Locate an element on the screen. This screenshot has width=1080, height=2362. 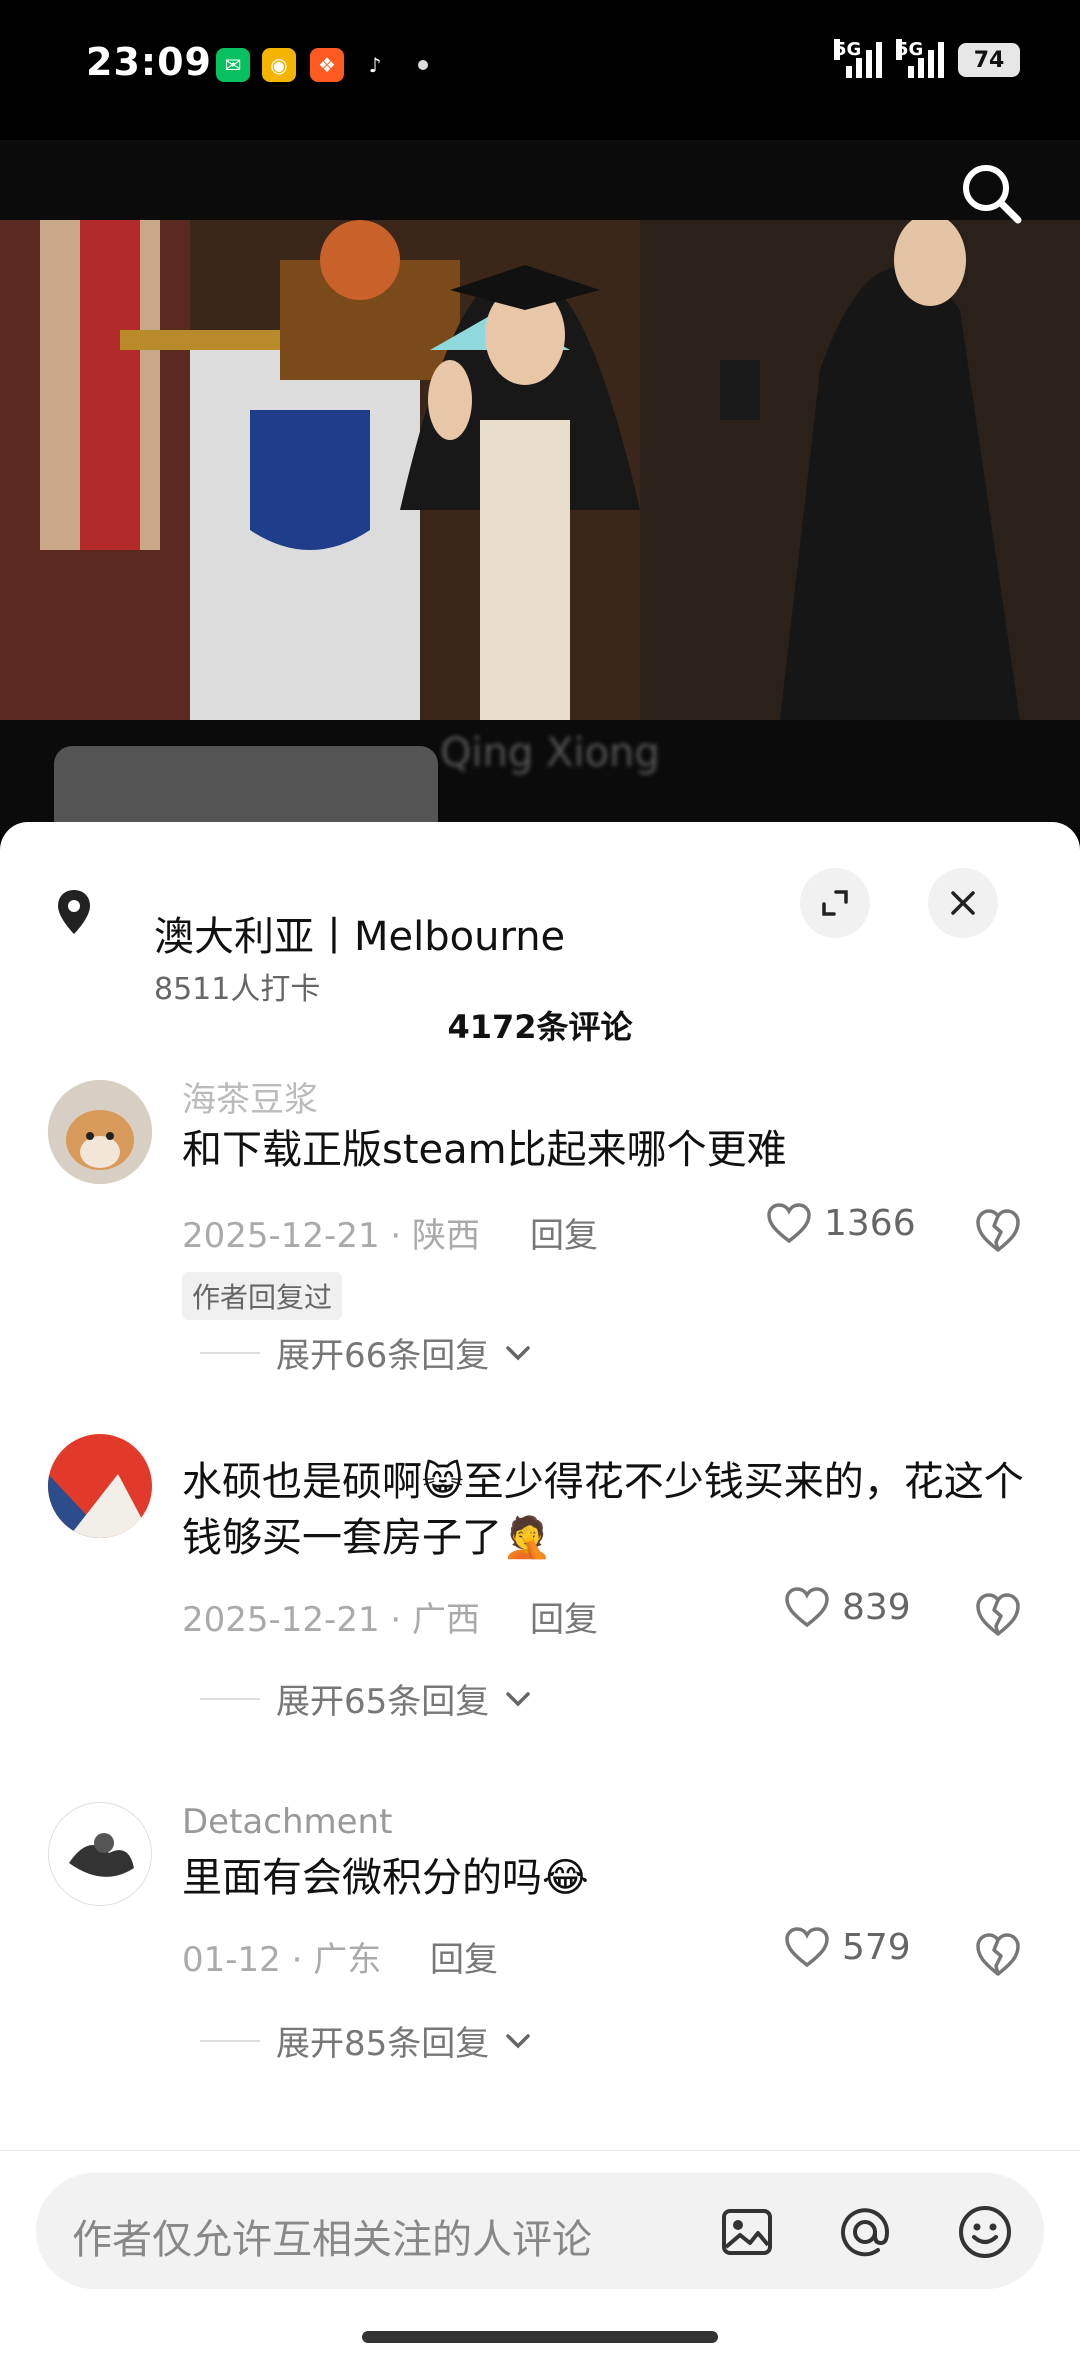
expand-replies-label: 展开65条回复 is located at coordinates (383, 1702).